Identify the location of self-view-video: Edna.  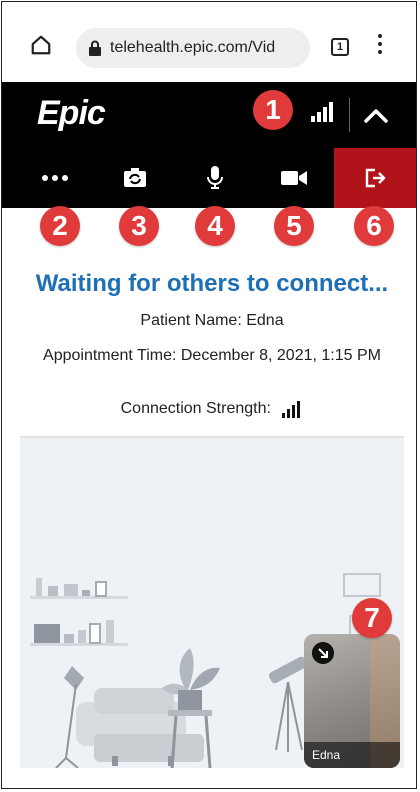
(352, 701).